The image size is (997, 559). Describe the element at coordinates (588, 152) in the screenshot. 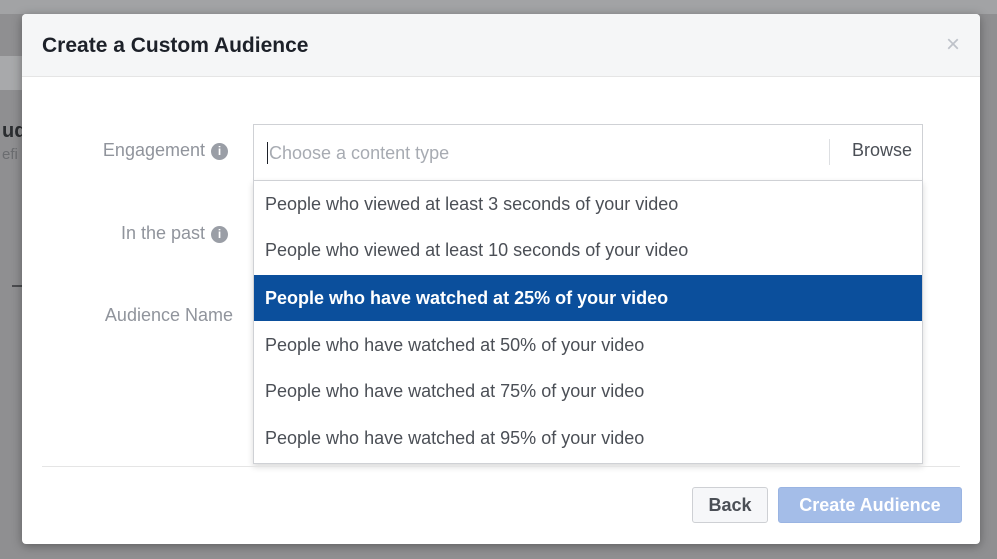

I see `content-type-input: Choose a content type Browse` at that location.